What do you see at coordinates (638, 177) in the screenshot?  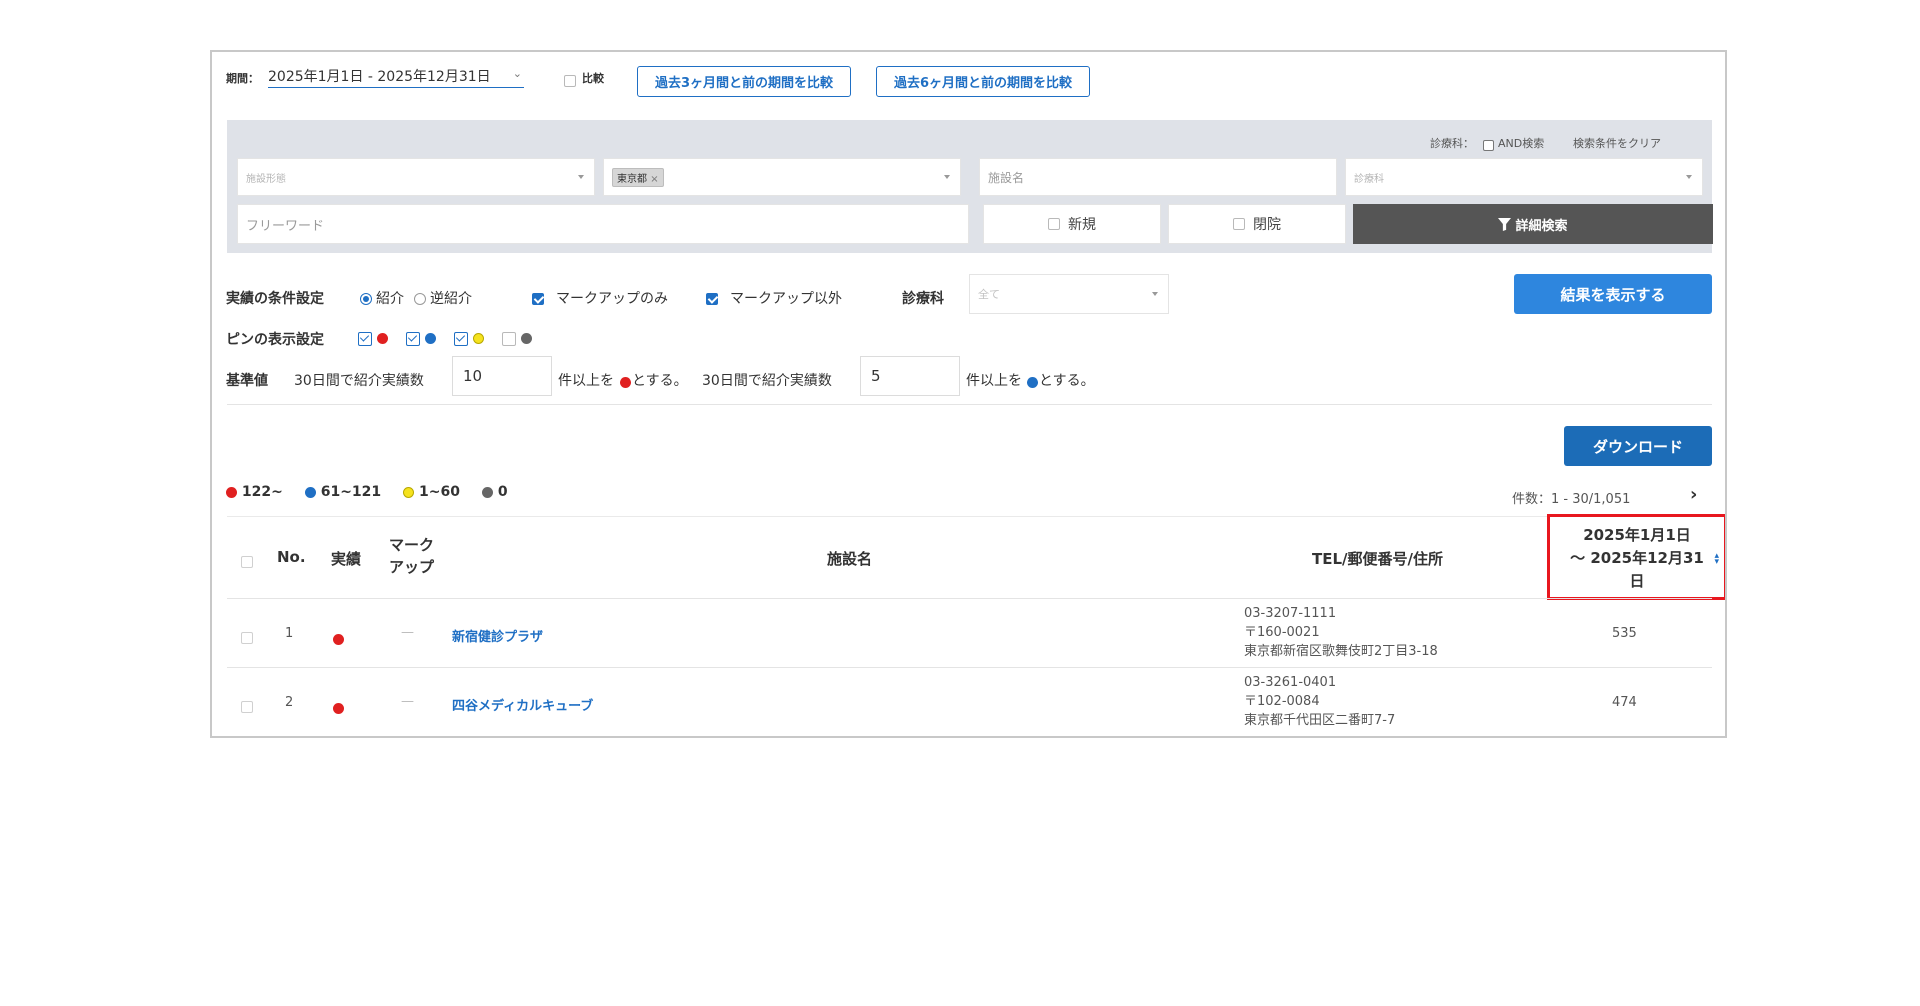 I see `prefecture-tag: 東京都 ×` at bounding box center [638, 177].